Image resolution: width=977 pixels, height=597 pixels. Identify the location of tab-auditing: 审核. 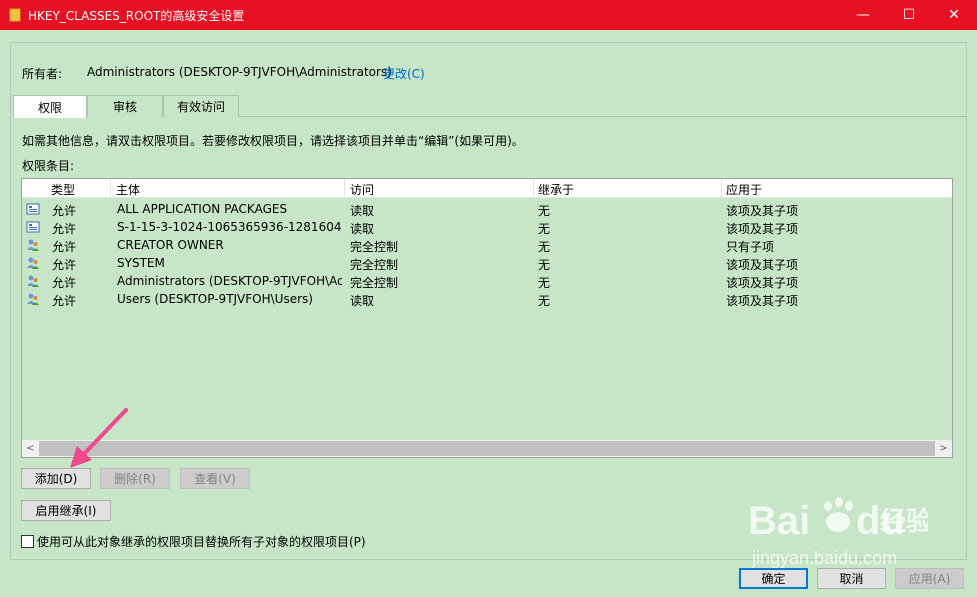
(125, 106).